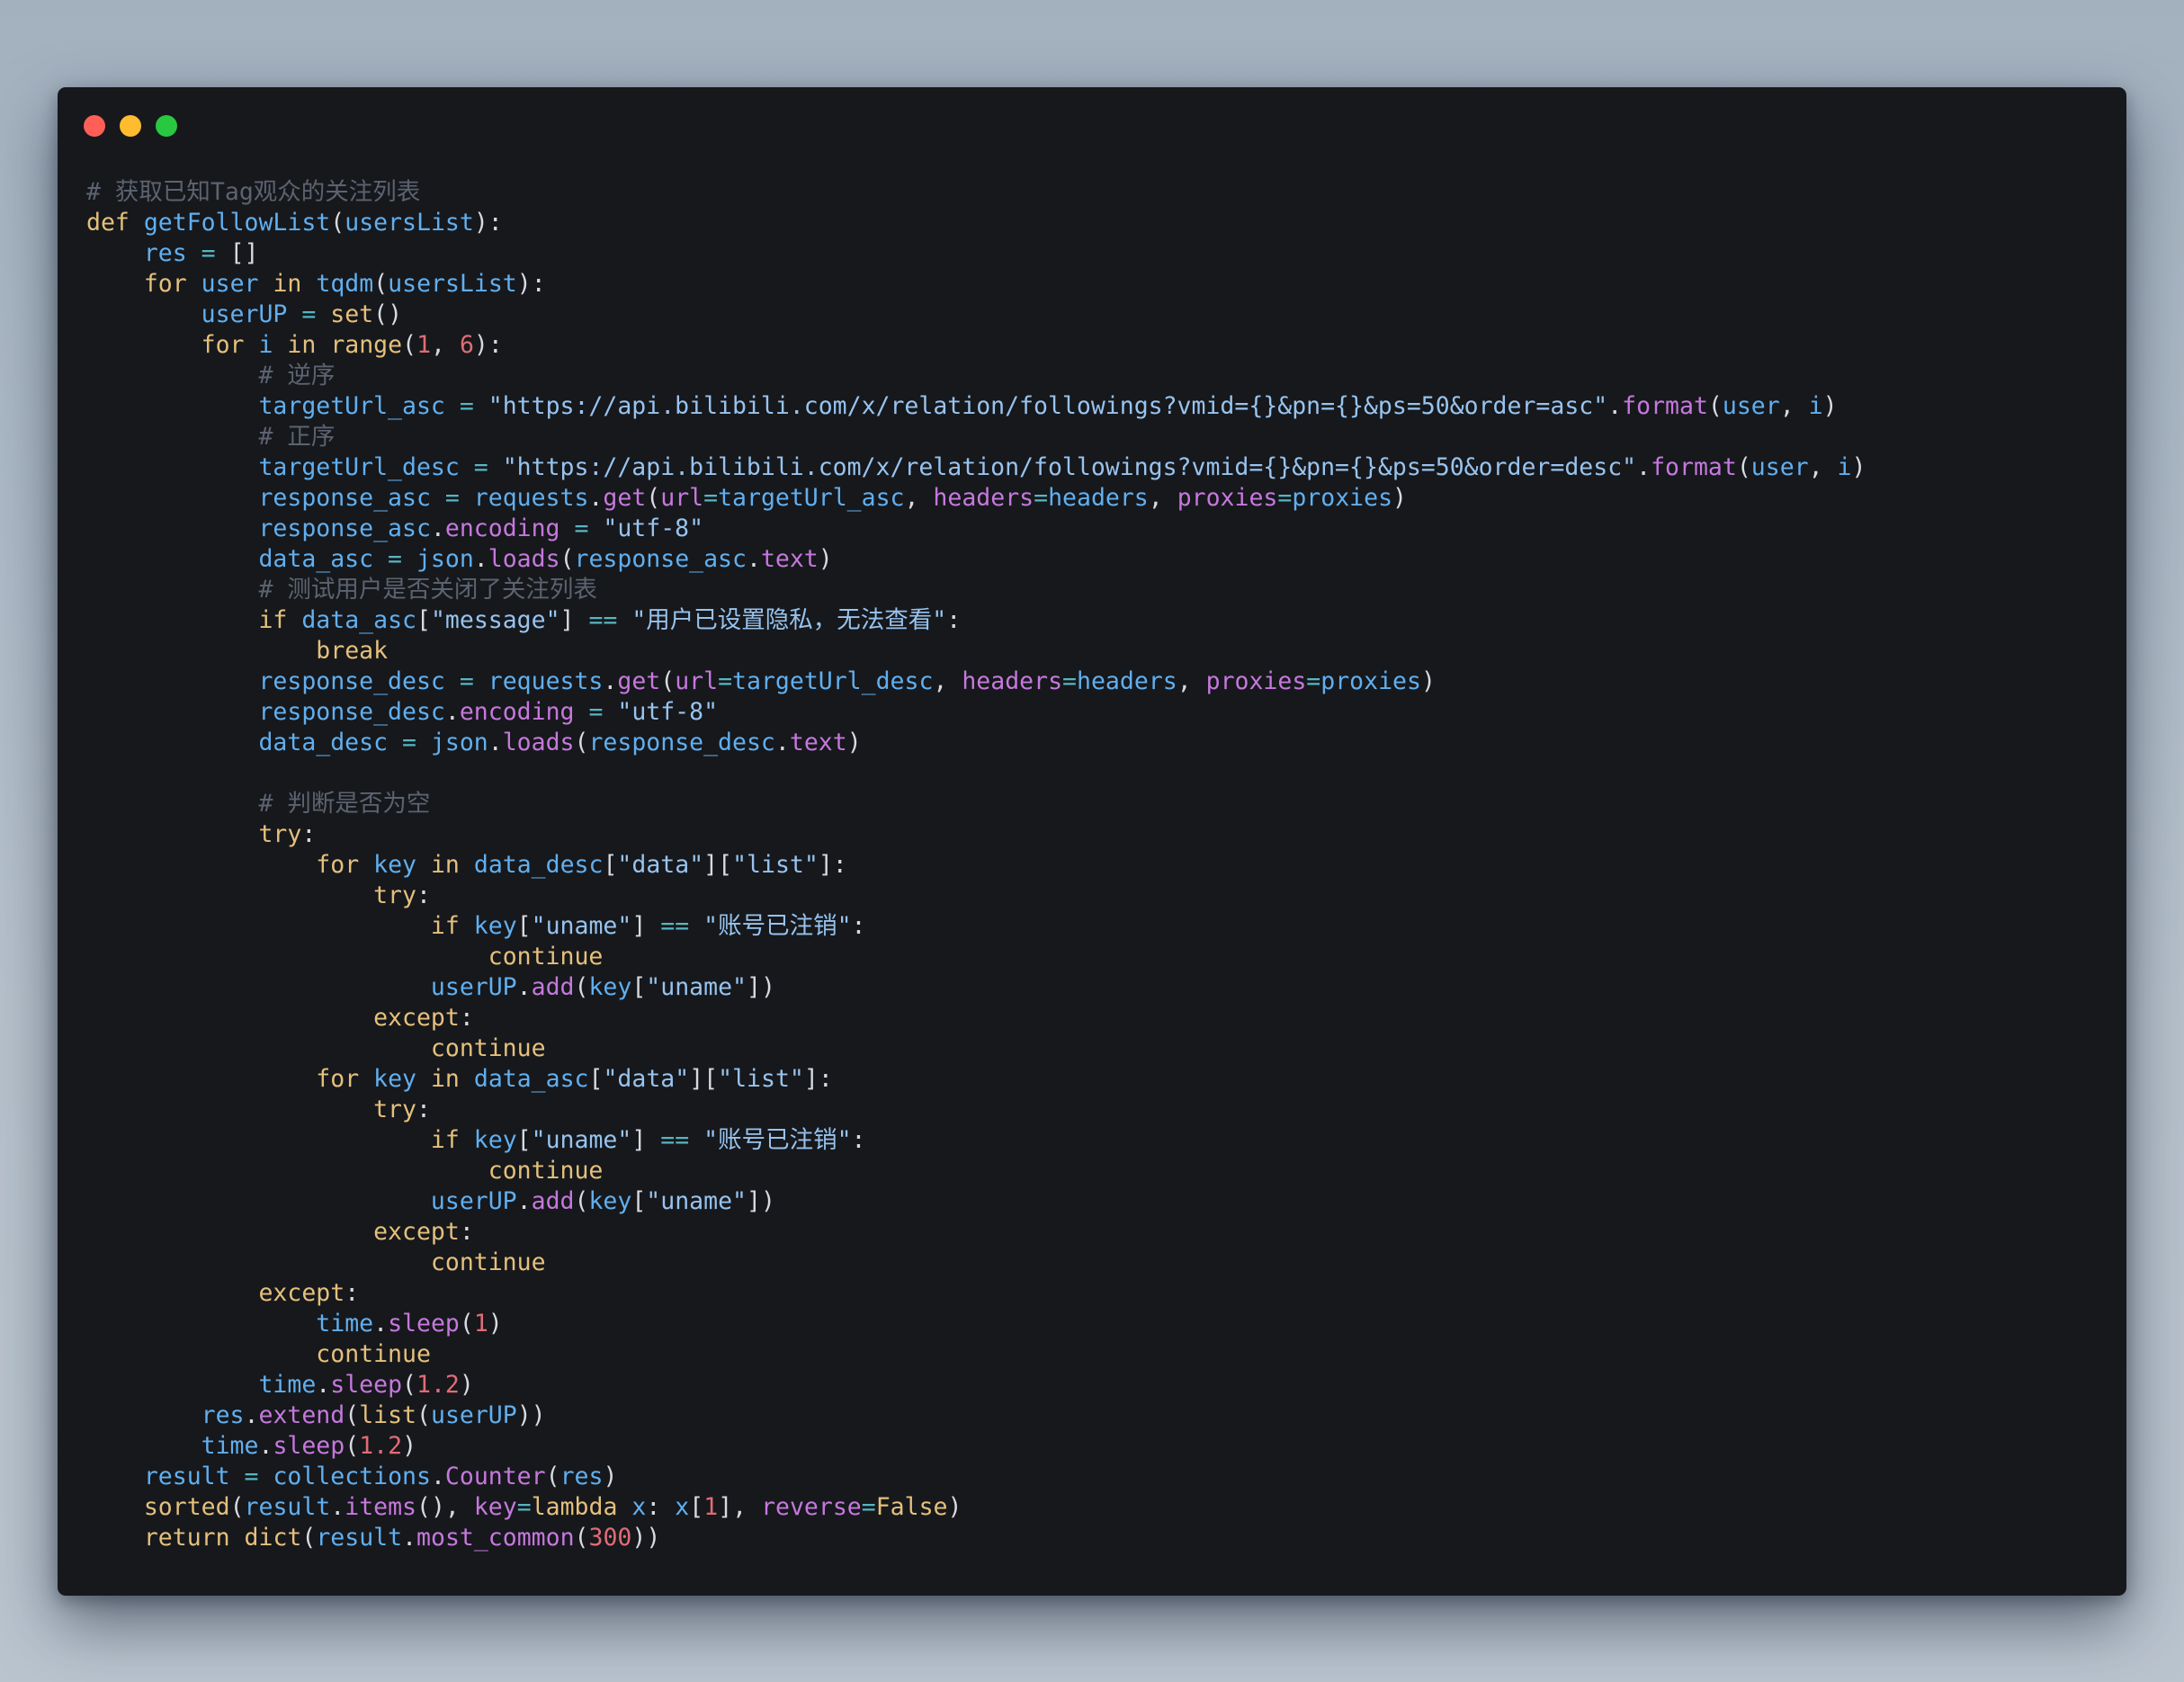 Image resolution: width=2184 pixels, height=1682 pixels. What do you see at coordinates (976, 1477) in the screenshot?
I see `code-line: result = collections.Counter(res)` at bounding box center [976, 1477].